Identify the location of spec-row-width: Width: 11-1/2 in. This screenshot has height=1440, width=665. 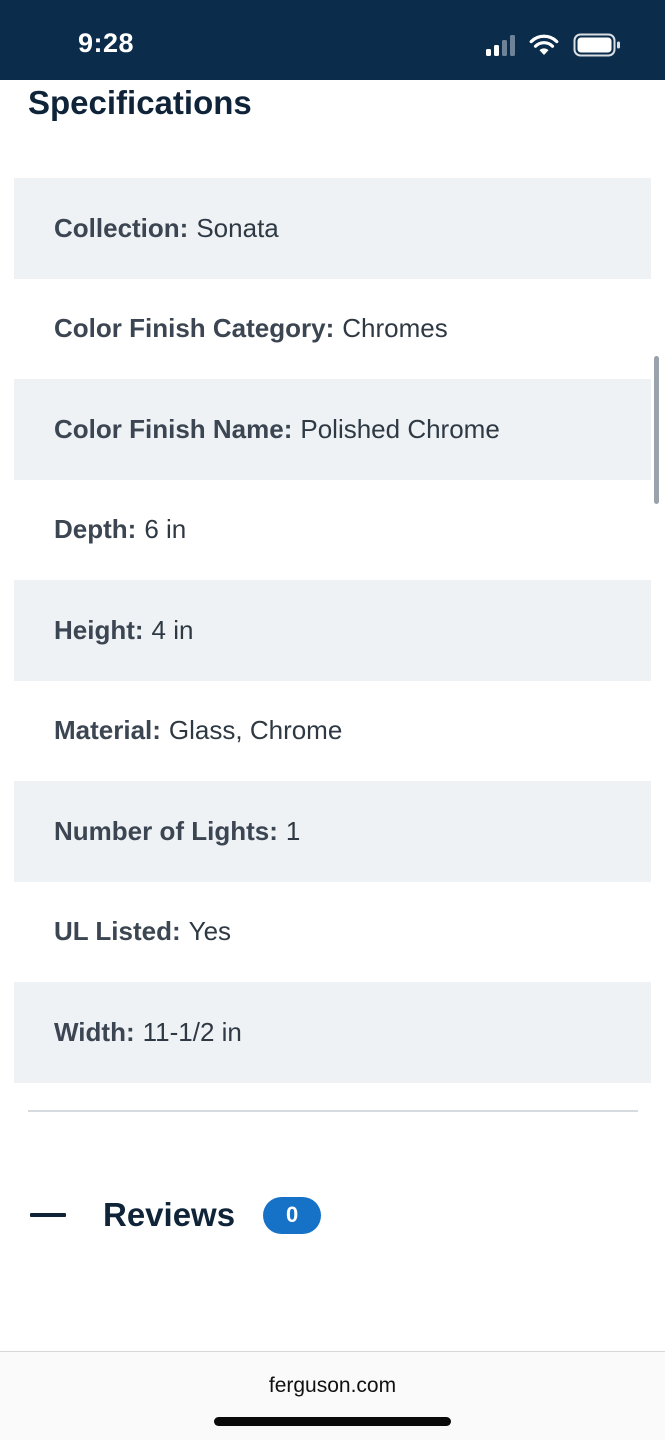
(332, 1032).